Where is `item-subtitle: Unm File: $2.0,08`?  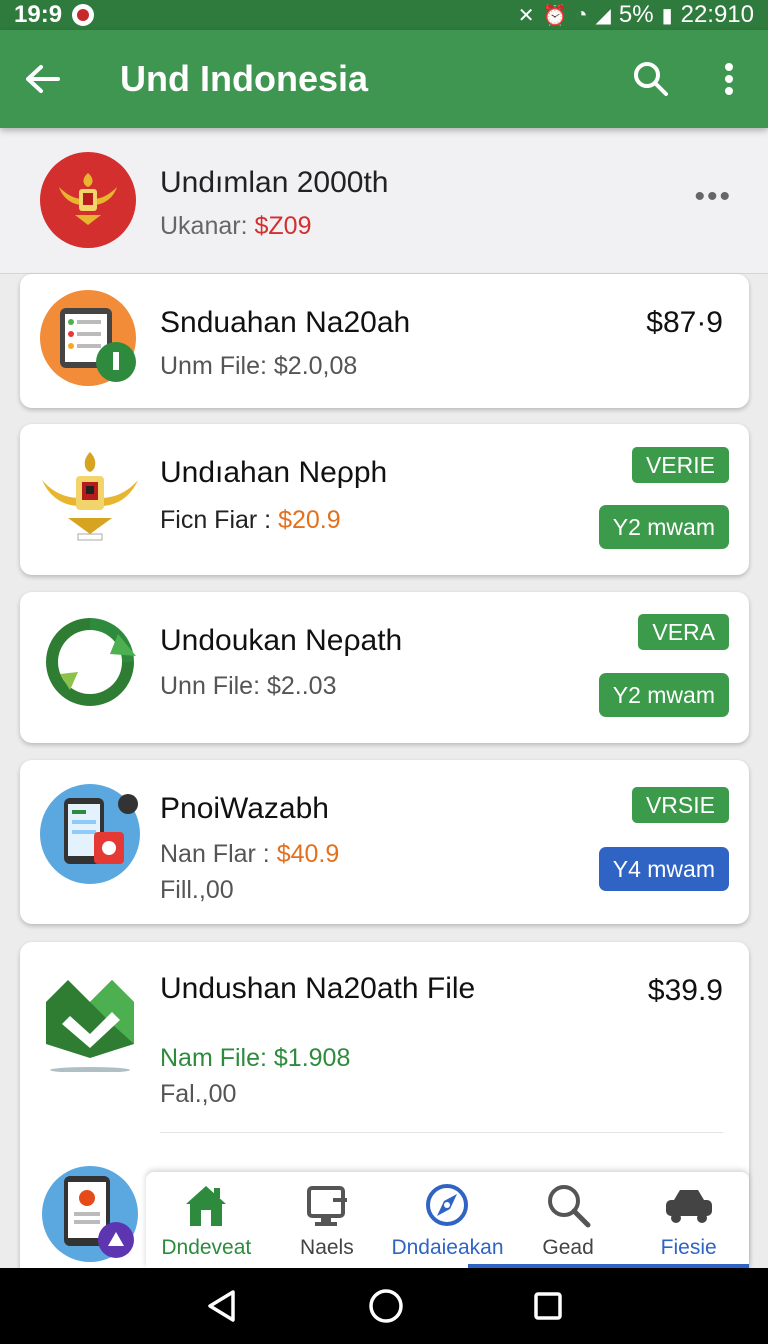 item-subtitle: Unm File: $2.0,08 is located at coordinates (259, 366).